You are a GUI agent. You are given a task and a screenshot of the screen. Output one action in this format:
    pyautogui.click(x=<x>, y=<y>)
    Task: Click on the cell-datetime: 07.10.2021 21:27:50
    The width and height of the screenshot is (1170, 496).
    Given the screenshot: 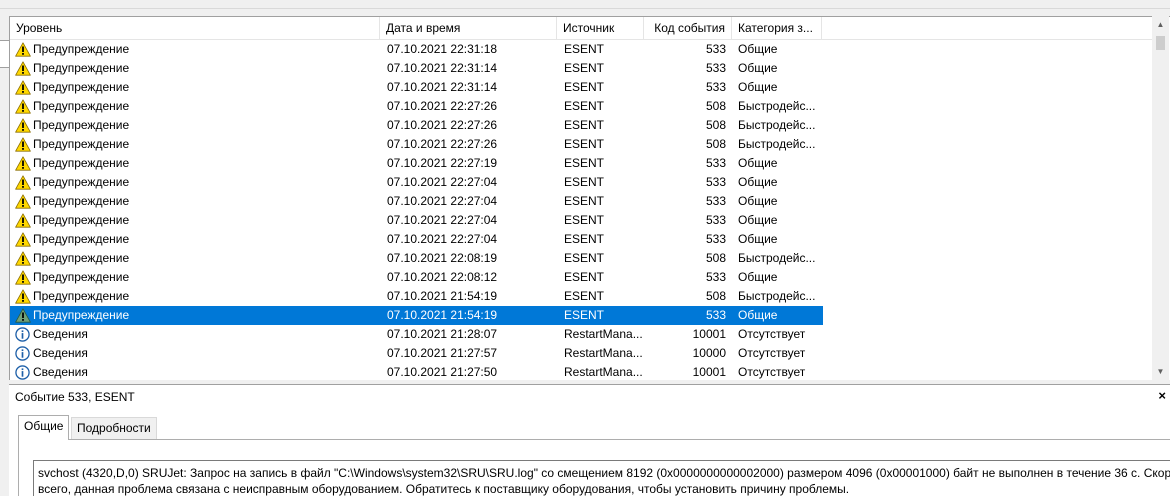 What is the action you would take?
    pyautogui.click(x=442, y=372)
    